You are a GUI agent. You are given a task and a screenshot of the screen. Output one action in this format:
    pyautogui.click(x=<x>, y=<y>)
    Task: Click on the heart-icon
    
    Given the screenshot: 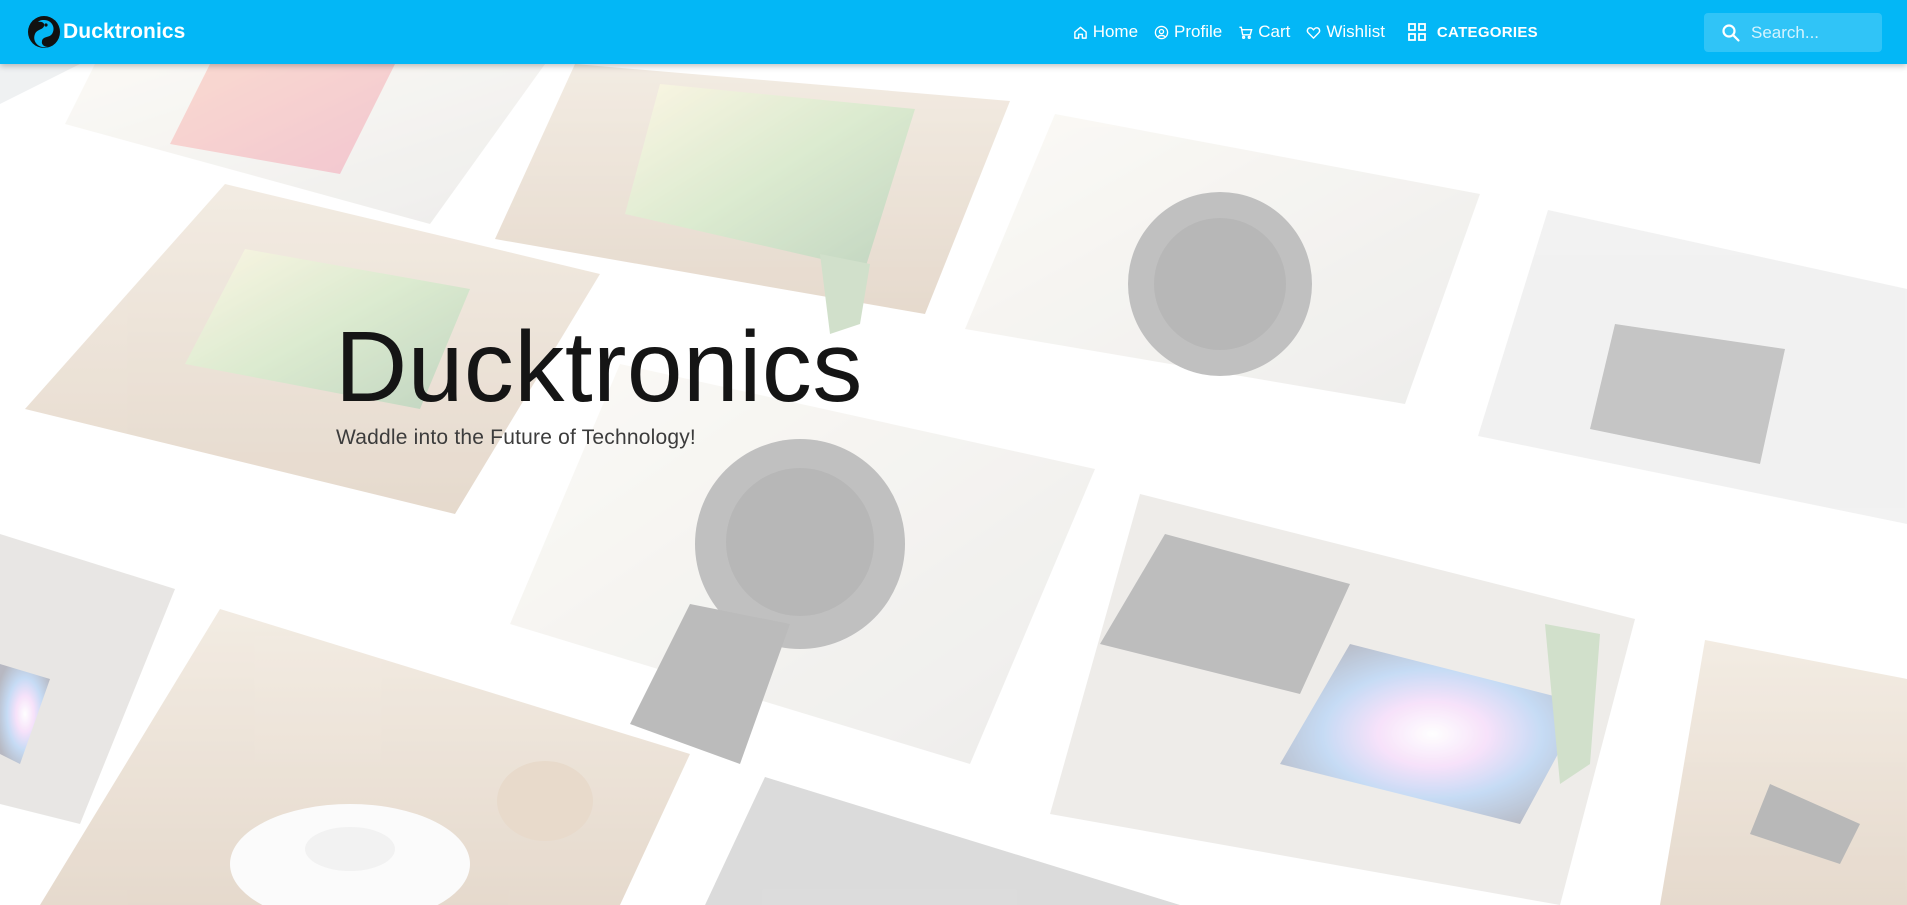 What is the action you would take?
    pyautogui.click(x=1314, y=32)
    